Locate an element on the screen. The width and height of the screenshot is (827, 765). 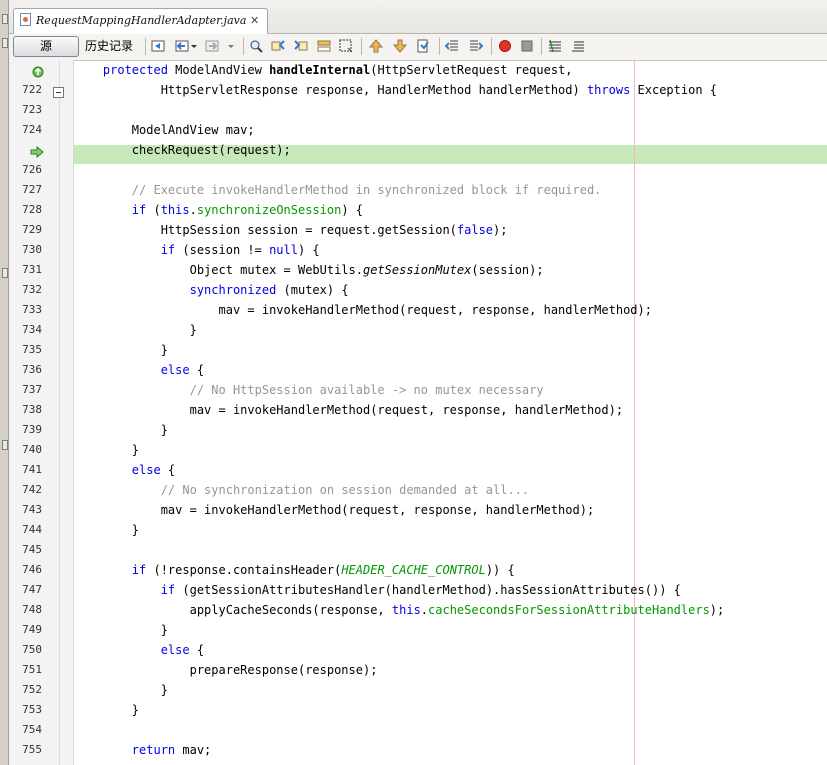
code-token: (!response.containsHeader( is located at coordinates (244, 570).